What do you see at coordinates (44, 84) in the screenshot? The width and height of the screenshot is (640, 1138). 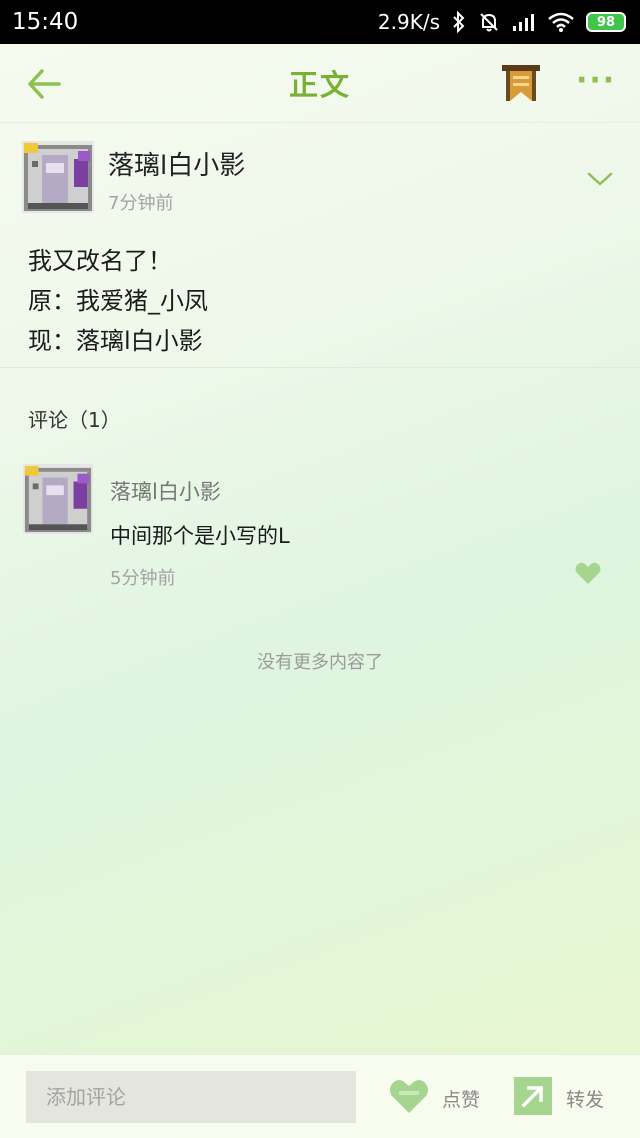 I see `back-arrow-icon` at bounding box center [44, 84].